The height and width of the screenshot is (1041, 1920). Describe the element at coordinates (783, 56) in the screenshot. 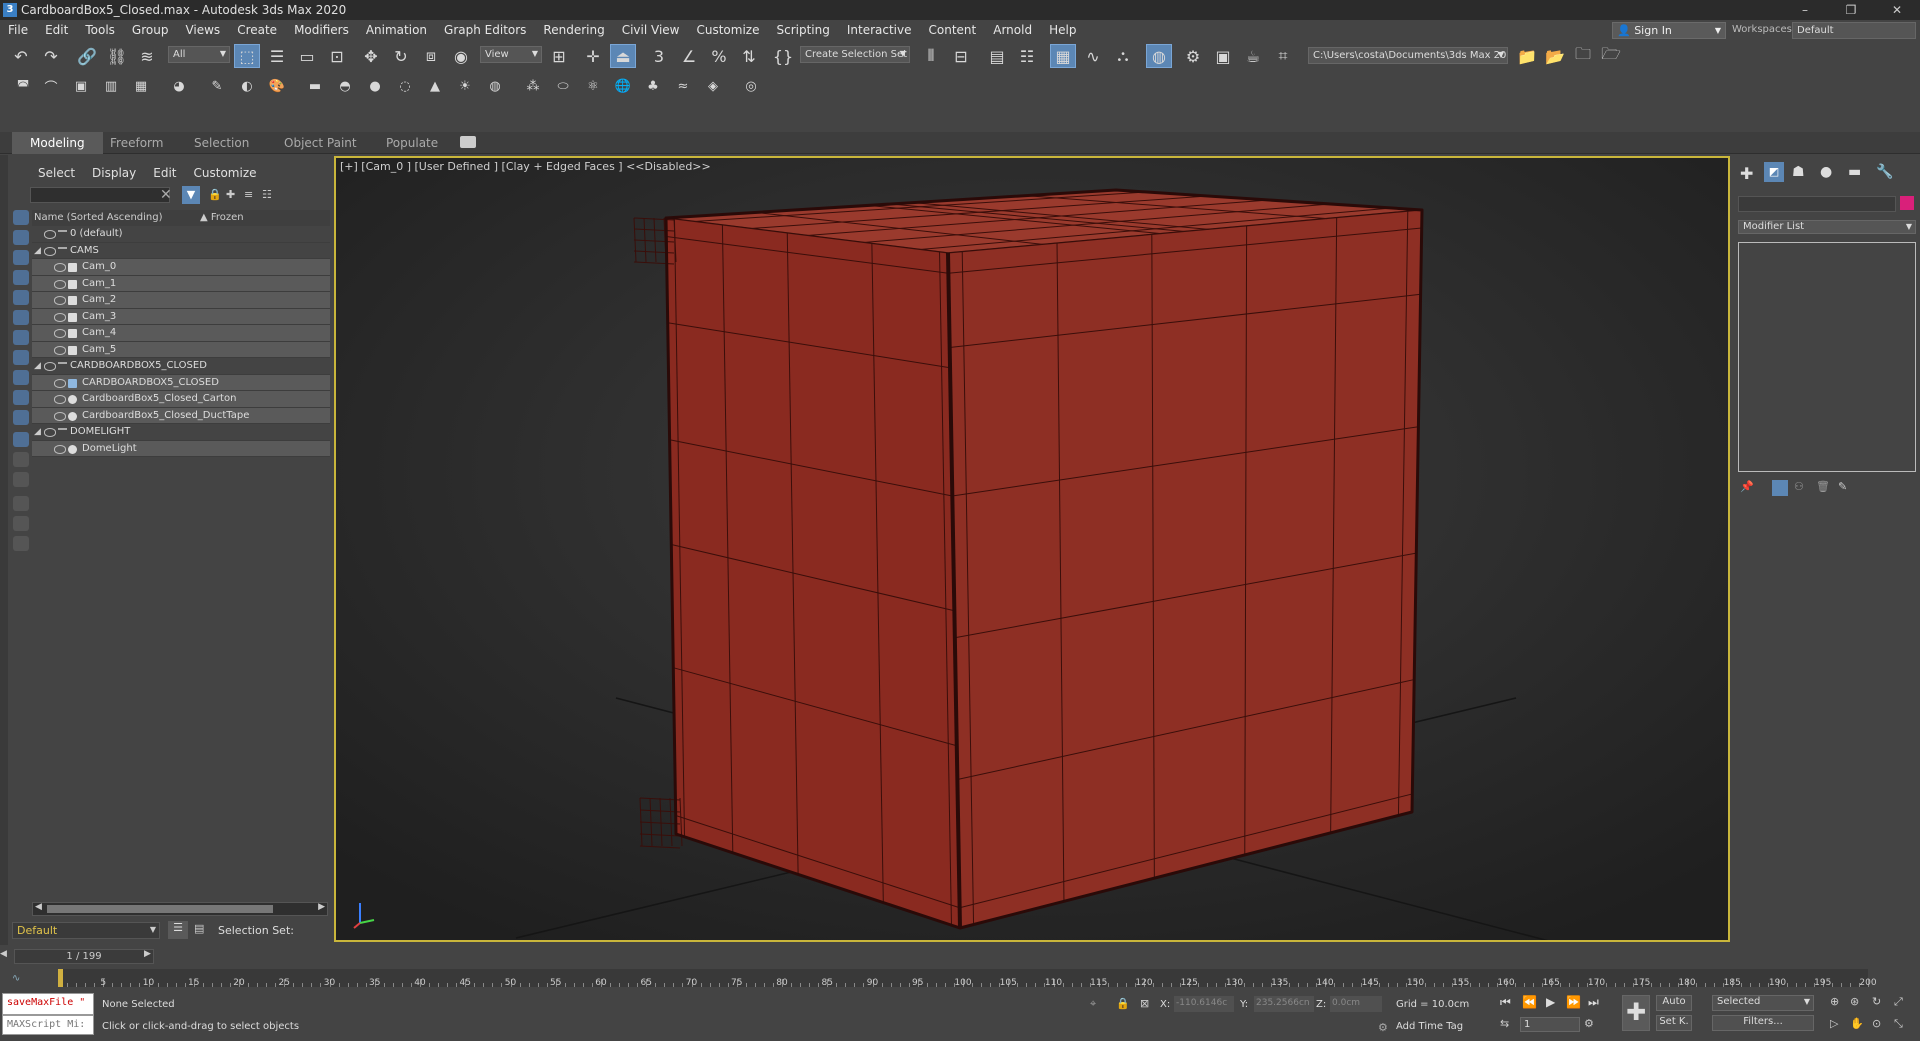

I see `edit-named-selection-icon: {}` at that location.